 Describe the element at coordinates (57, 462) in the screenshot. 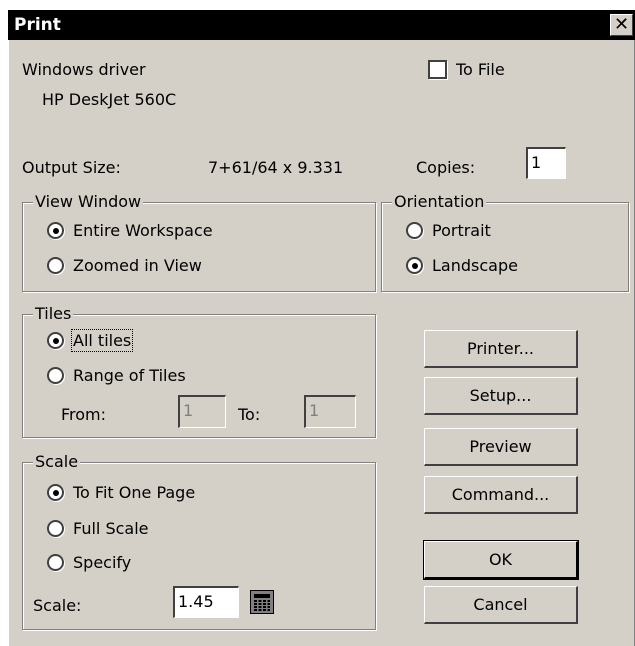

I see `scale-legend: Scale` at that location.